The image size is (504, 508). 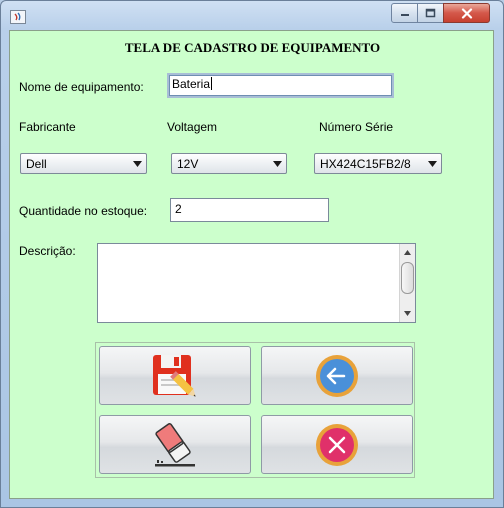 What do you see at coordinates (407, 313) in the screenshot?
I see `scroll-down-icon` at bounding box center [407, 313].